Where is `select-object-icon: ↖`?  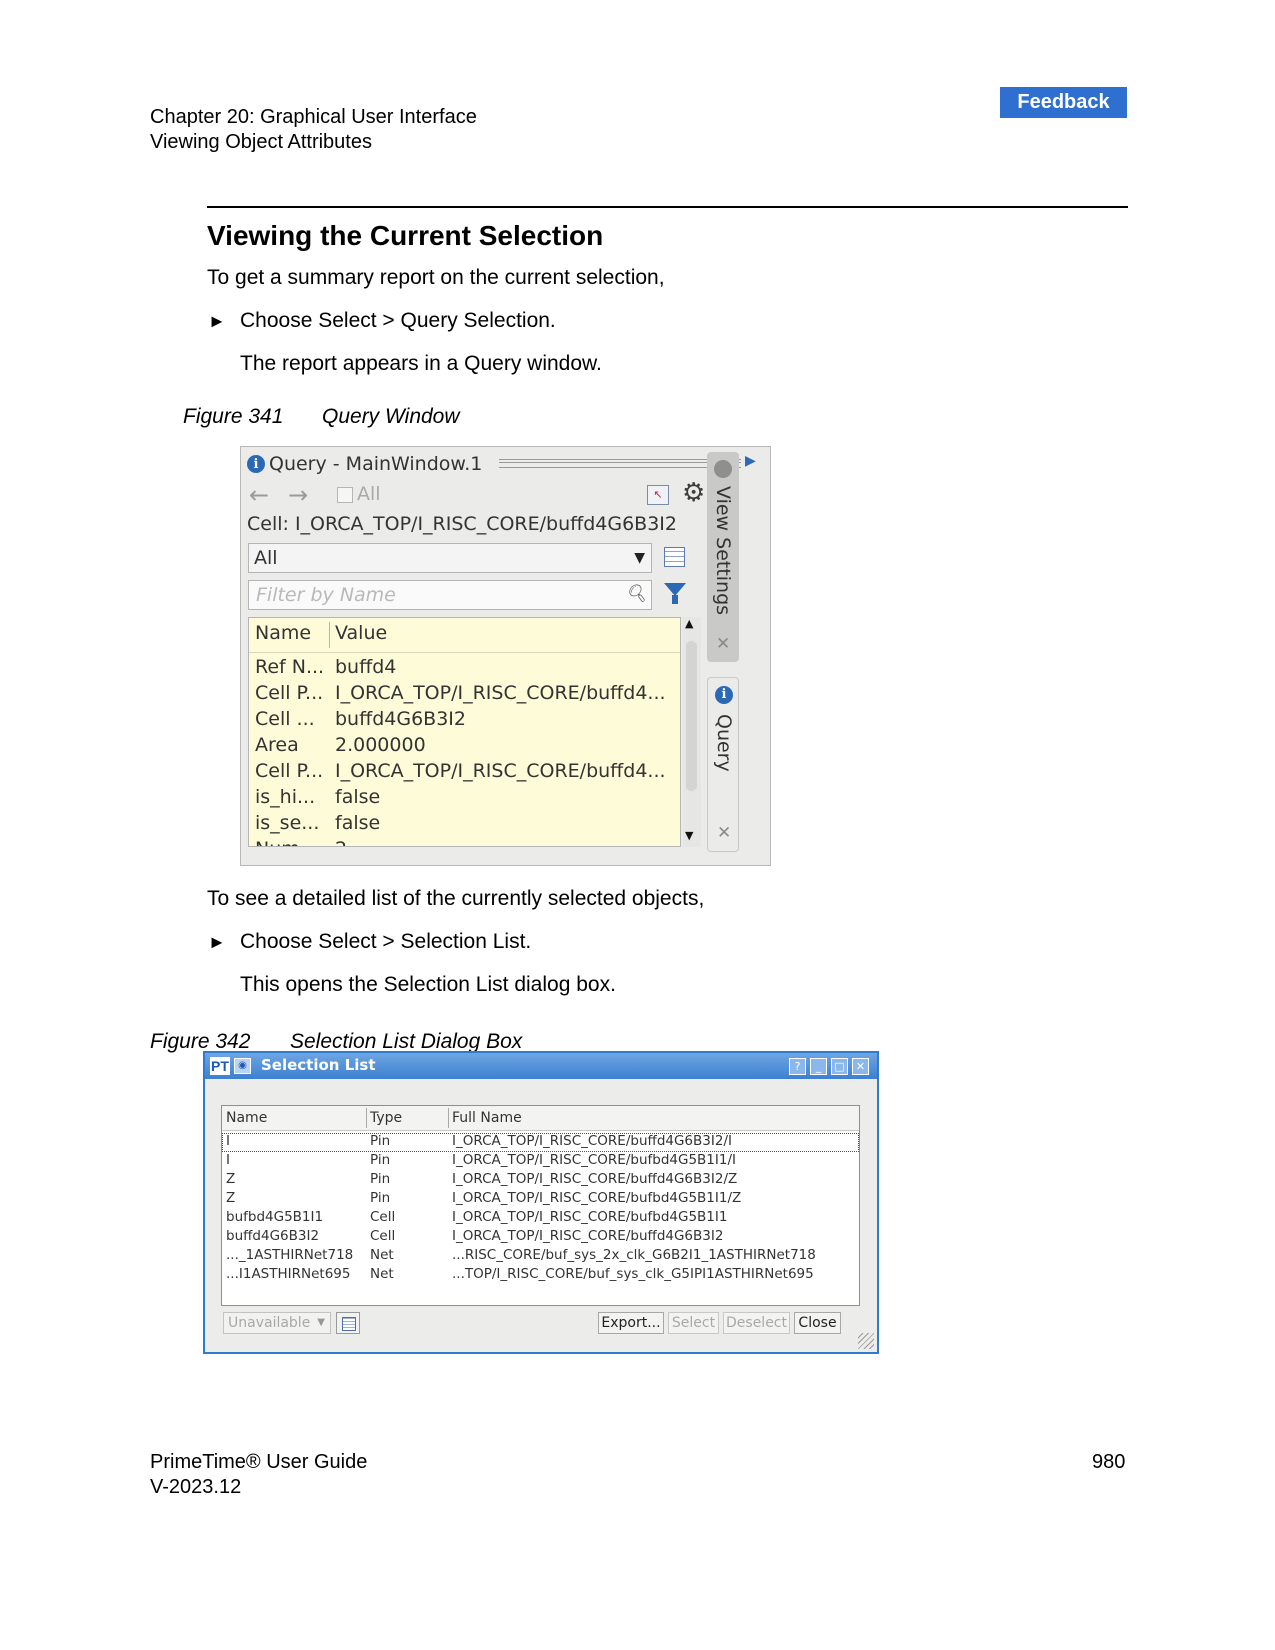
select-object-icon: ↖ is located at coordinates (658, 495).